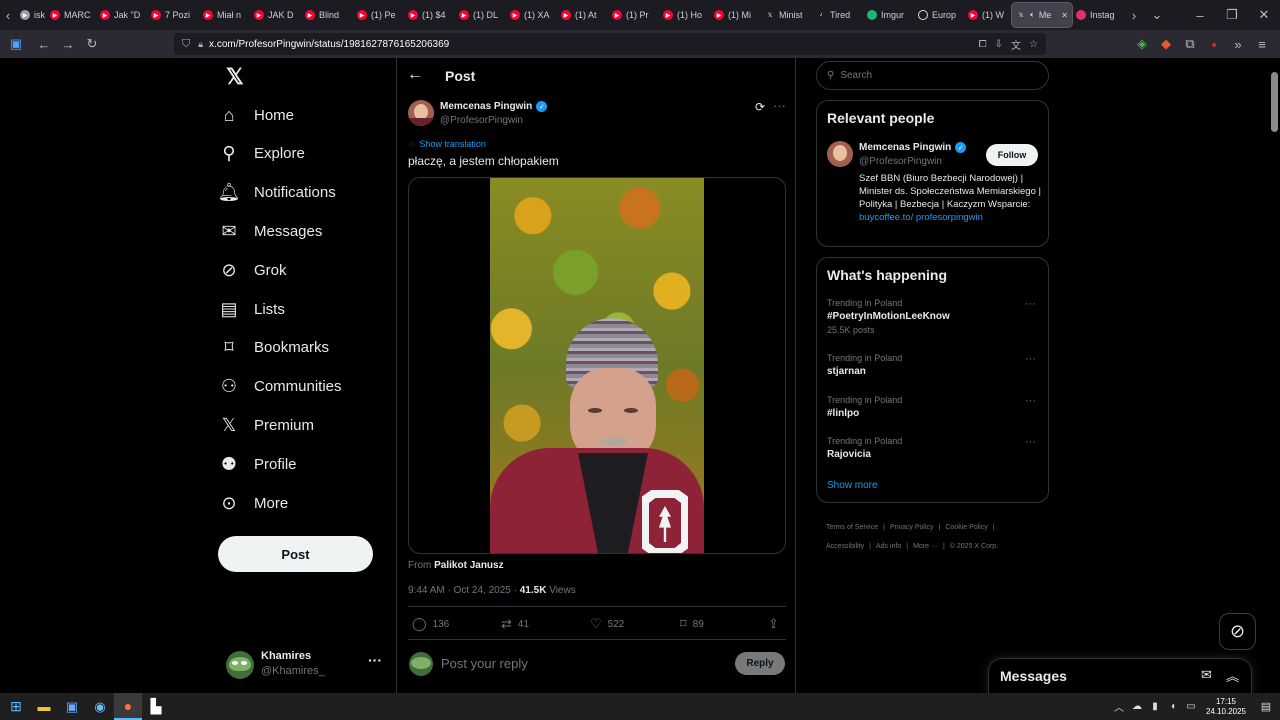 The height and width of the screenshot is (720, 1280). Describe the element at coordinates (378, 15) in the screenshot. I see `browser-tab: ▶ (1) Pe` at that location.